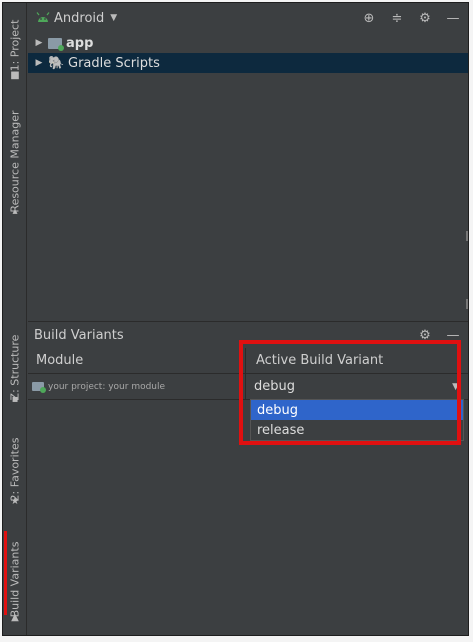 The height and width of the screenshot is (642, 473). What do you see at coordinates (248, 334) in the screenshot?
I see `build-variants-header: Build Variants ⚙ —` at bounding box center [248, 334].